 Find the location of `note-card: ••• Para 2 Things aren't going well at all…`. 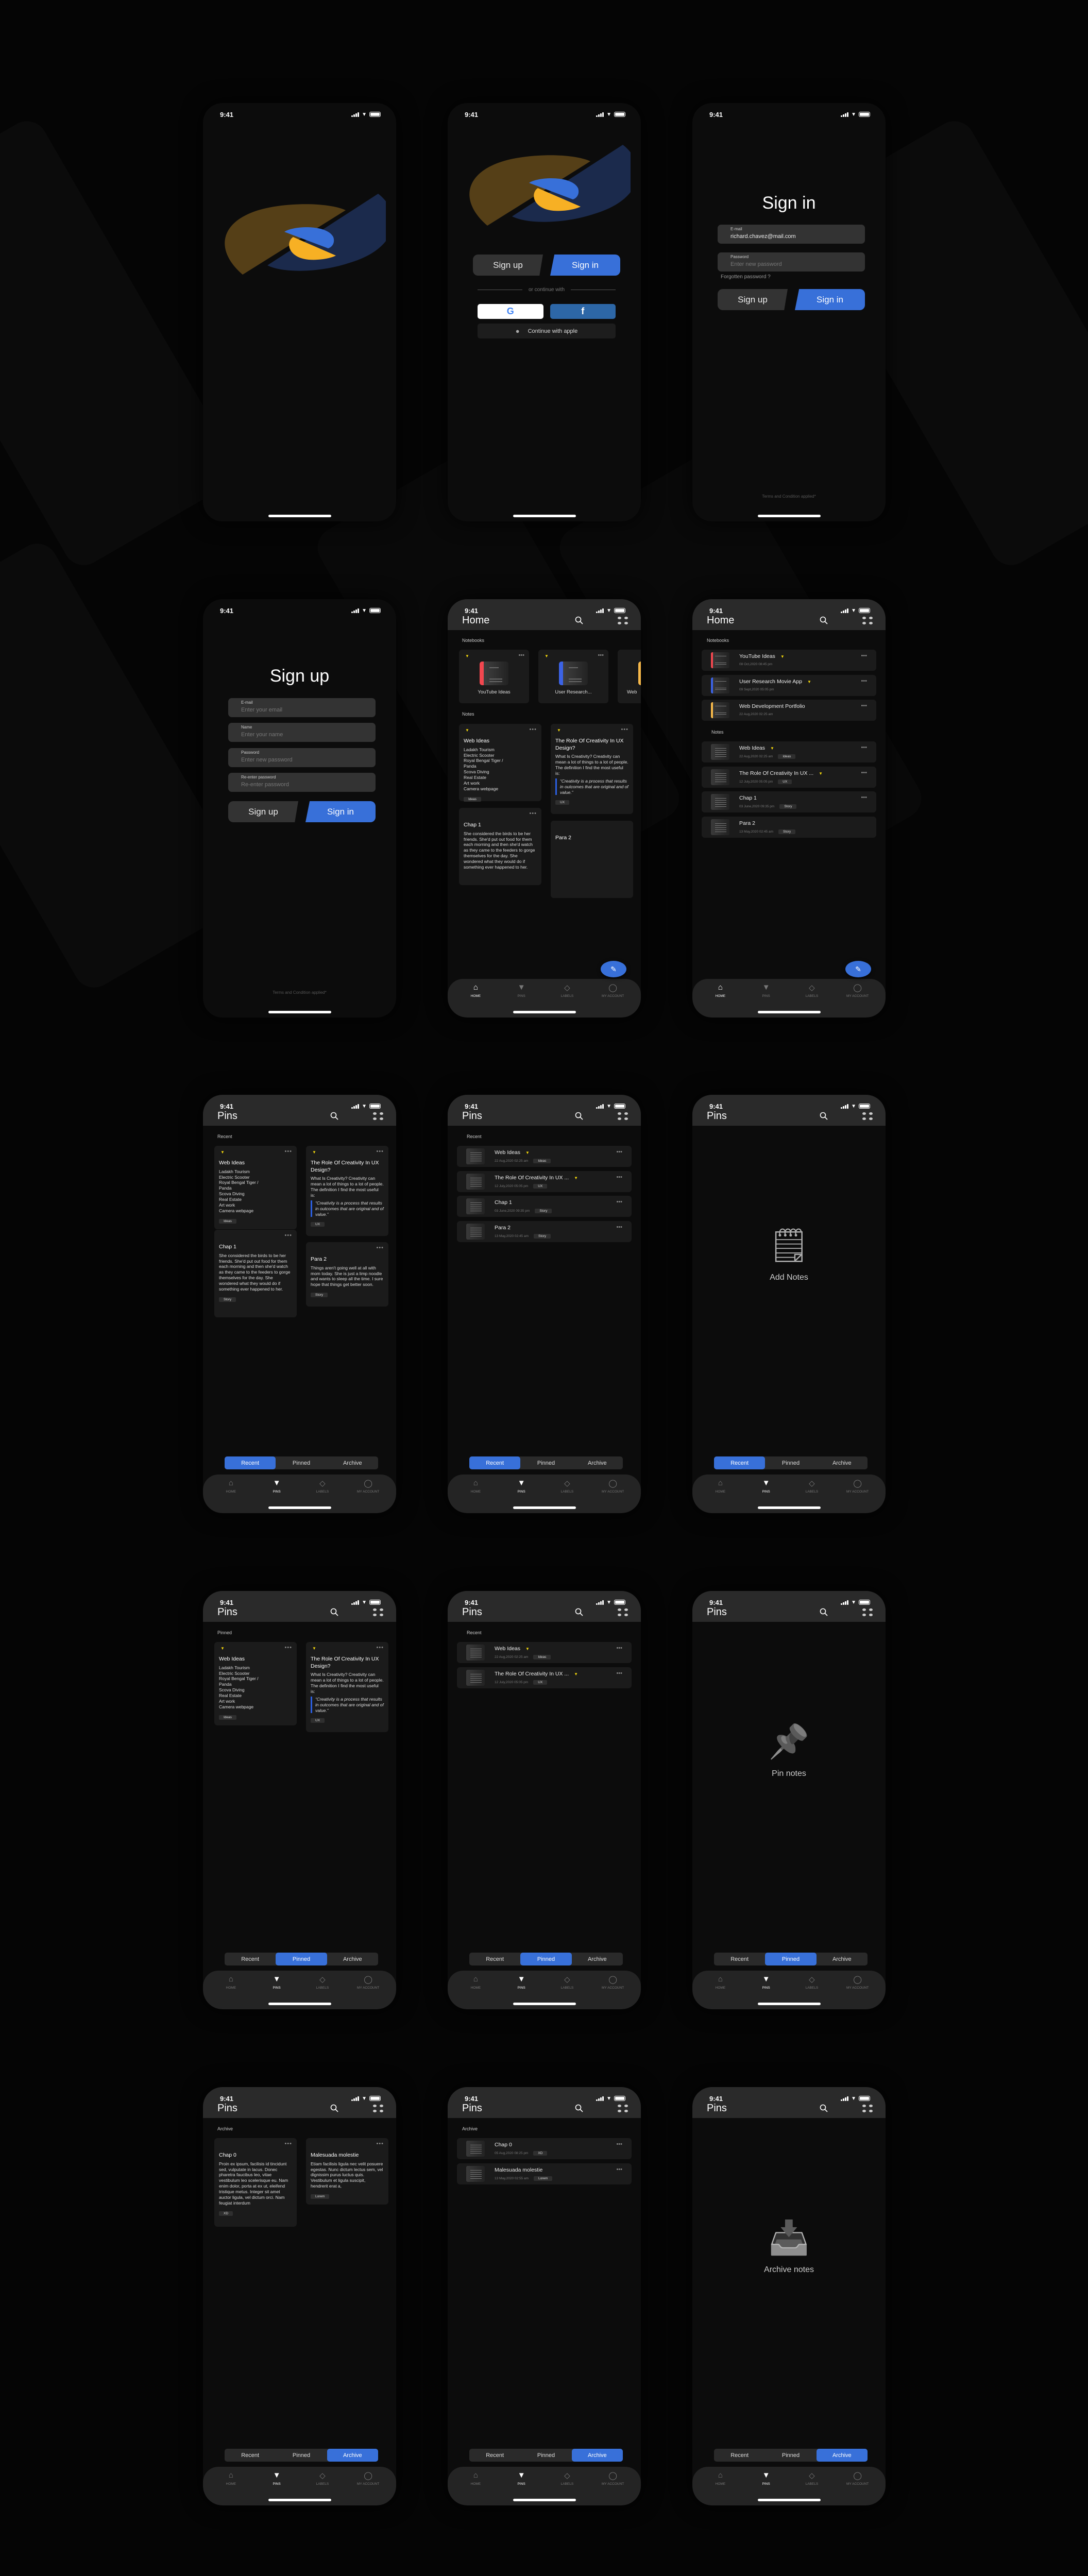

note-card: ••• Para 2 Things aren't going well at all… is located at coordinates (347, 1274).